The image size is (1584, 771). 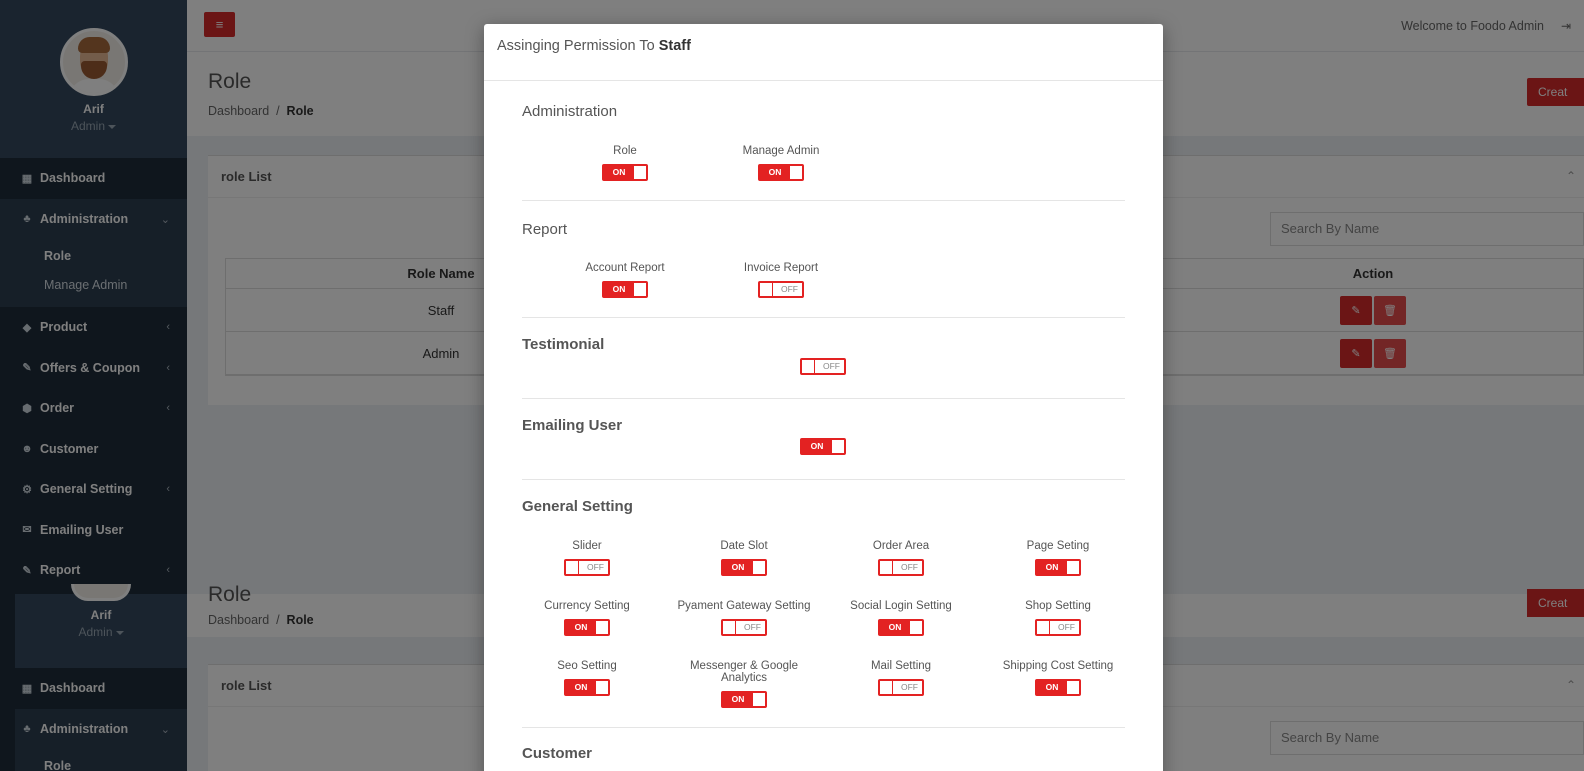 What do you see at coordinates (1058, 666) in the screenshot?
I see `permission-label: Shipping Cost Setting` at bounding box center [1058, 666].